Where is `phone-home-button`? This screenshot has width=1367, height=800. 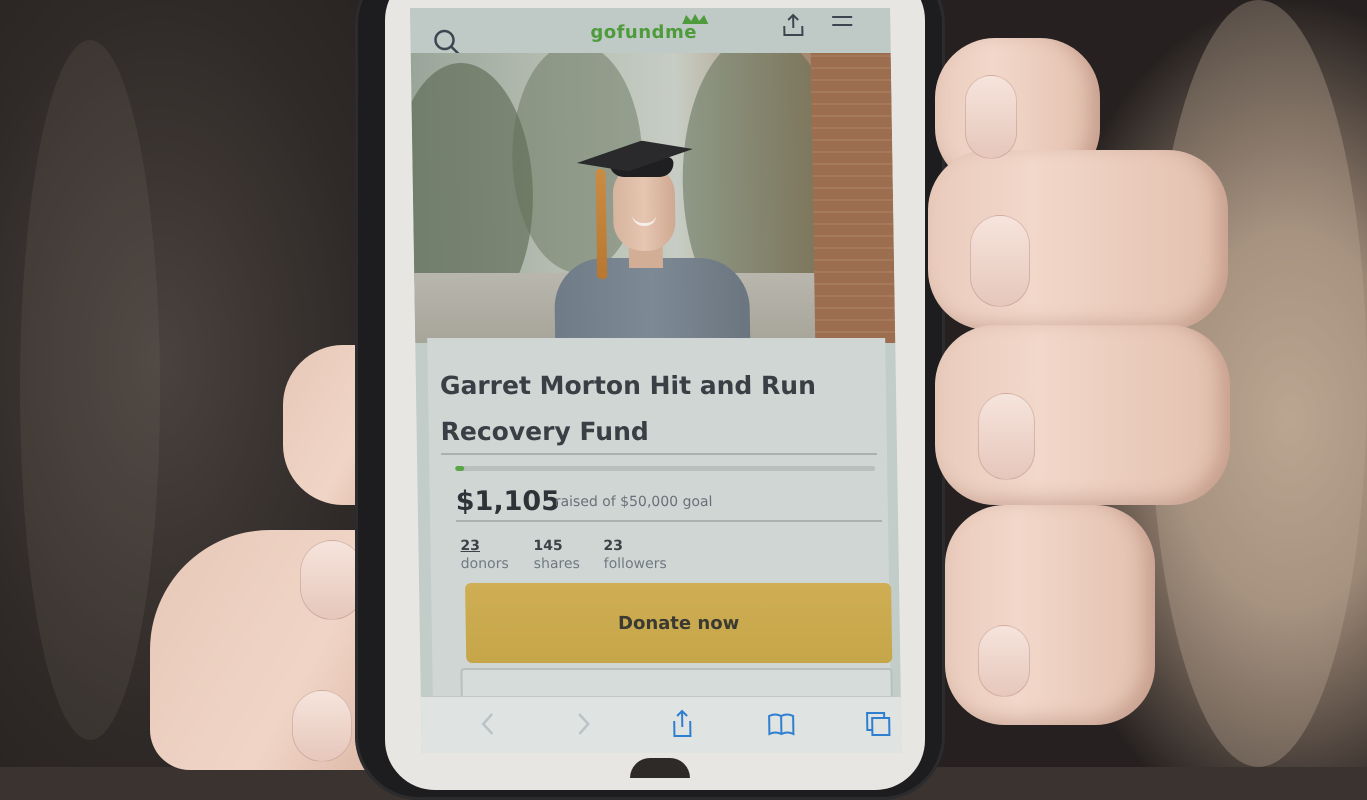
phone-home-button is located at coordinates (660, 768).